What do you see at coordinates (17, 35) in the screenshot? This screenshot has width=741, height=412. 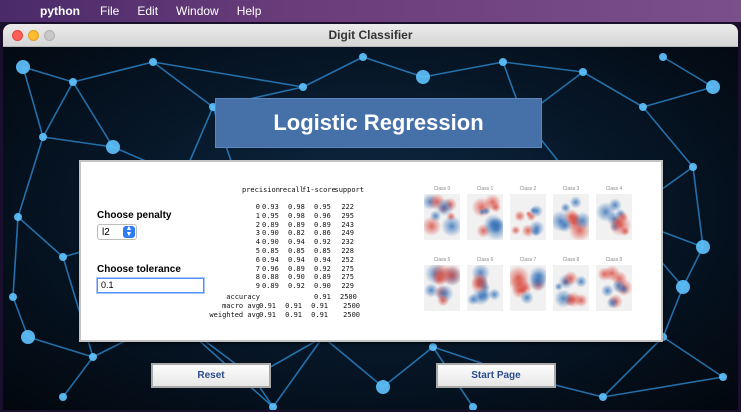 I see `close-window-button` at bounding box center [17, 35].